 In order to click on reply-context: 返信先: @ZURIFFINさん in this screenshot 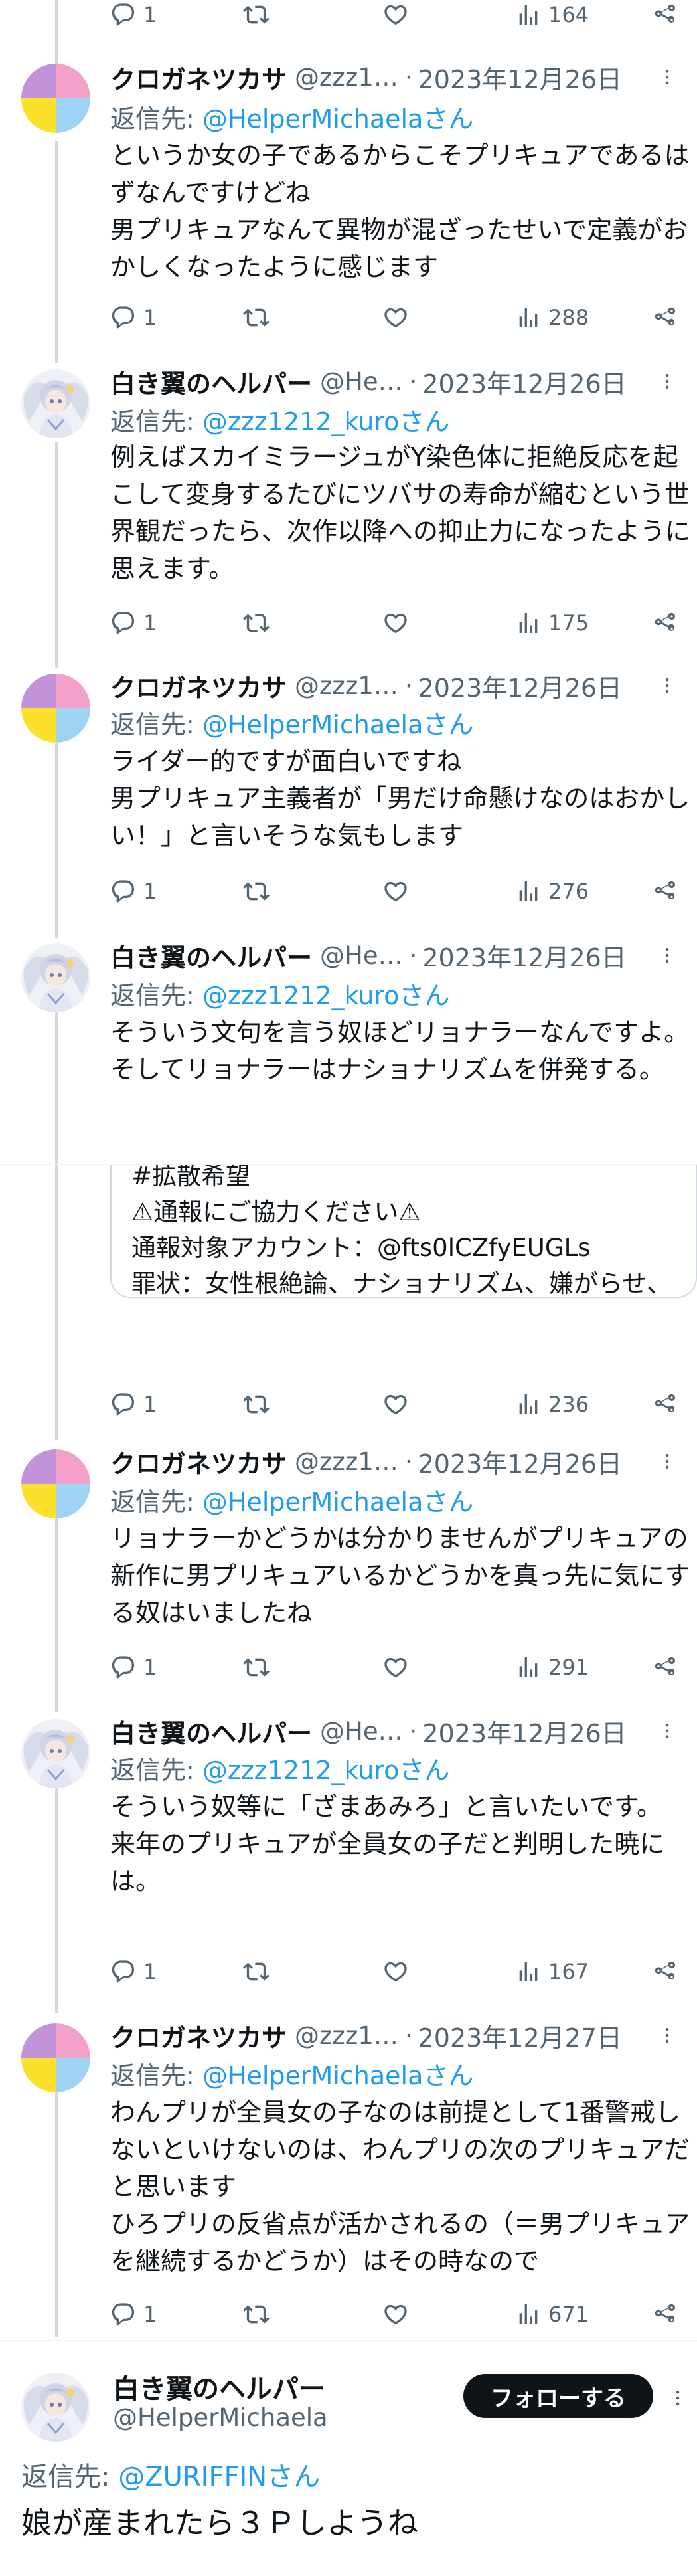, I will do `click(171, 2477)`.